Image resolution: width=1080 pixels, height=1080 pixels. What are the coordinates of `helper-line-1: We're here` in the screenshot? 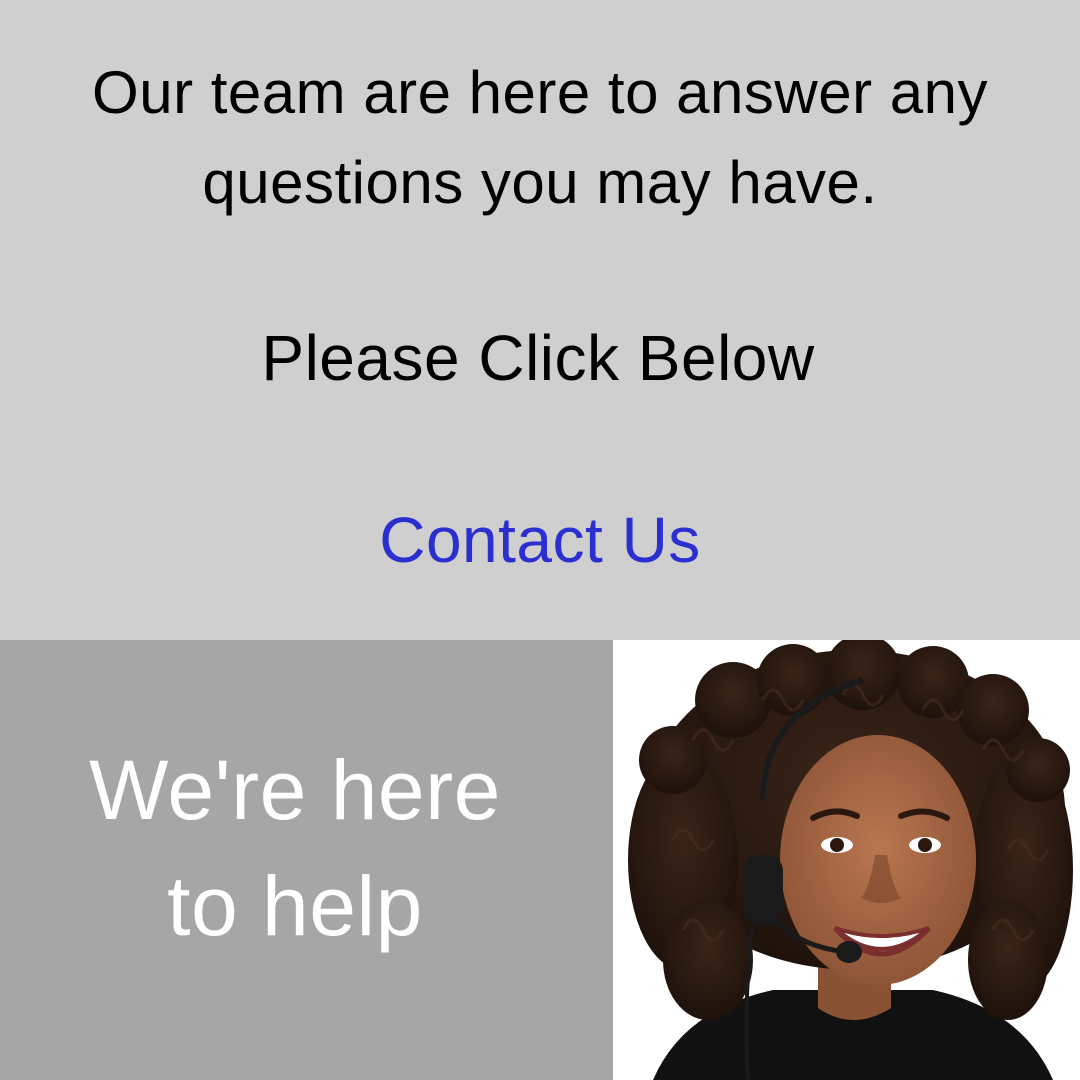 It's located at (295, 790).